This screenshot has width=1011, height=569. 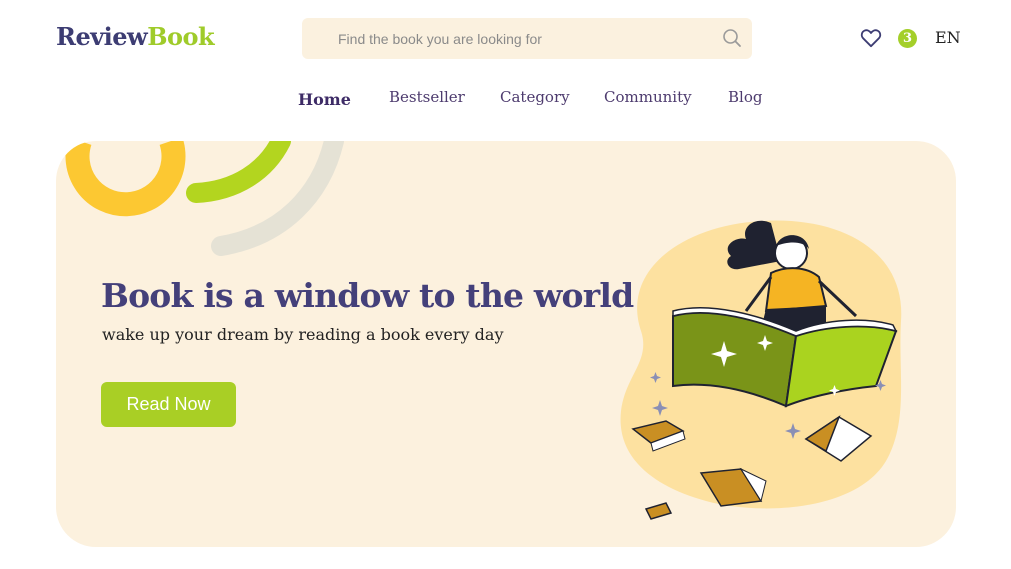 I want to click on nav-item-home: Home, so click(x=324, y=99).